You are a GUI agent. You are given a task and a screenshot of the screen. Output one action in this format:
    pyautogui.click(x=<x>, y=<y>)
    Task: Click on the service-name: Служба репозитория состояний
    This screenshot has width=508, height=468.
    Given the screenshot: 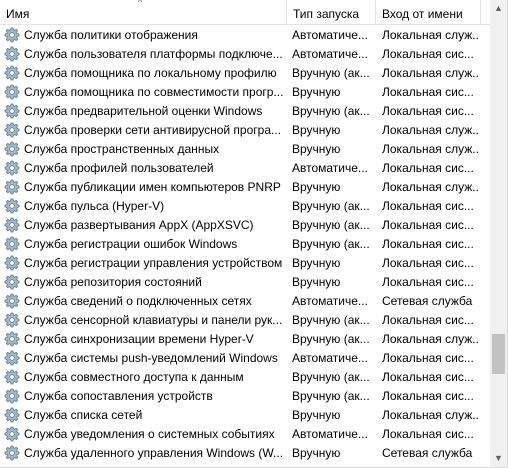 What is the action you would take?
    pyautogui.click(x=113, y=282)
    